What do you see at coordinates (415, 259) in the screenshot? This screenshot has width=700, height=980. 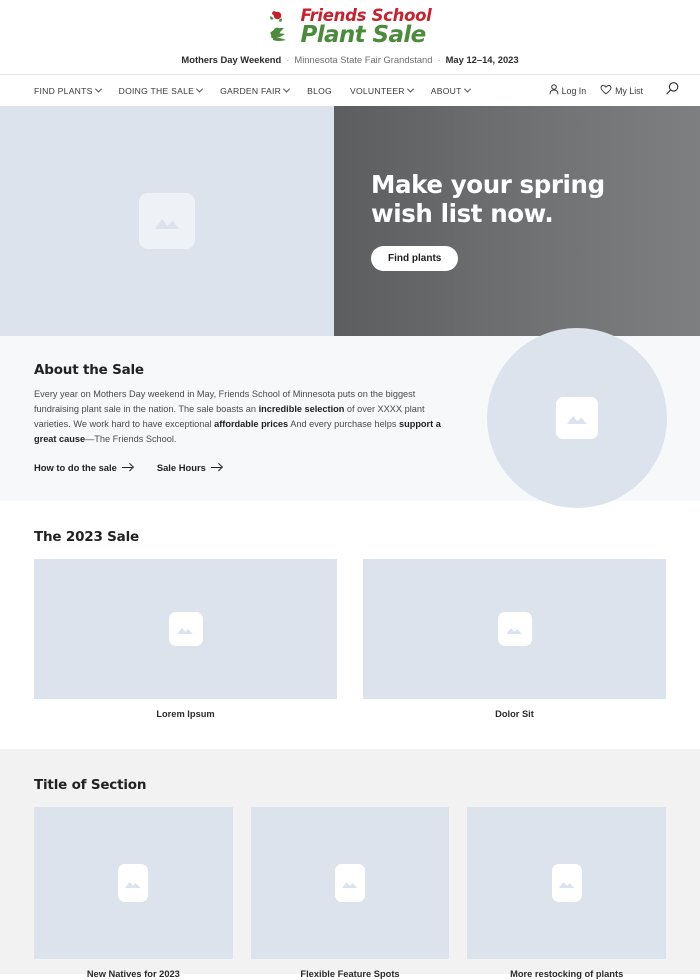 I see `find-plants-button: Find plants` at bounding box center [415, 259].